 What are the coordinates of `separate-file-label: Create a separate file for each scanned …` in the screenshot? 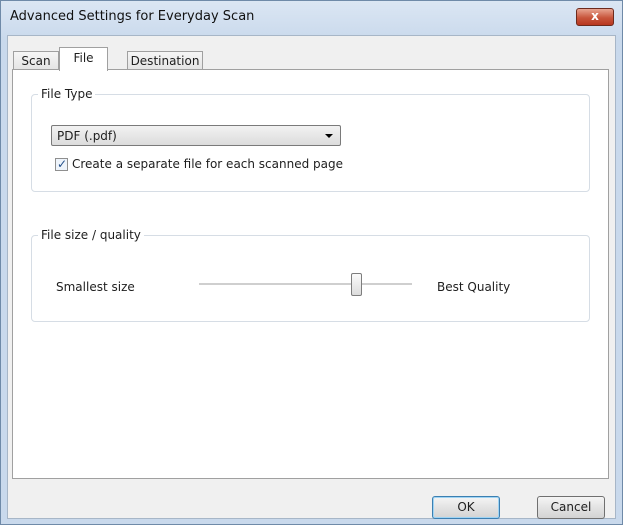 It's located at (208, 164).